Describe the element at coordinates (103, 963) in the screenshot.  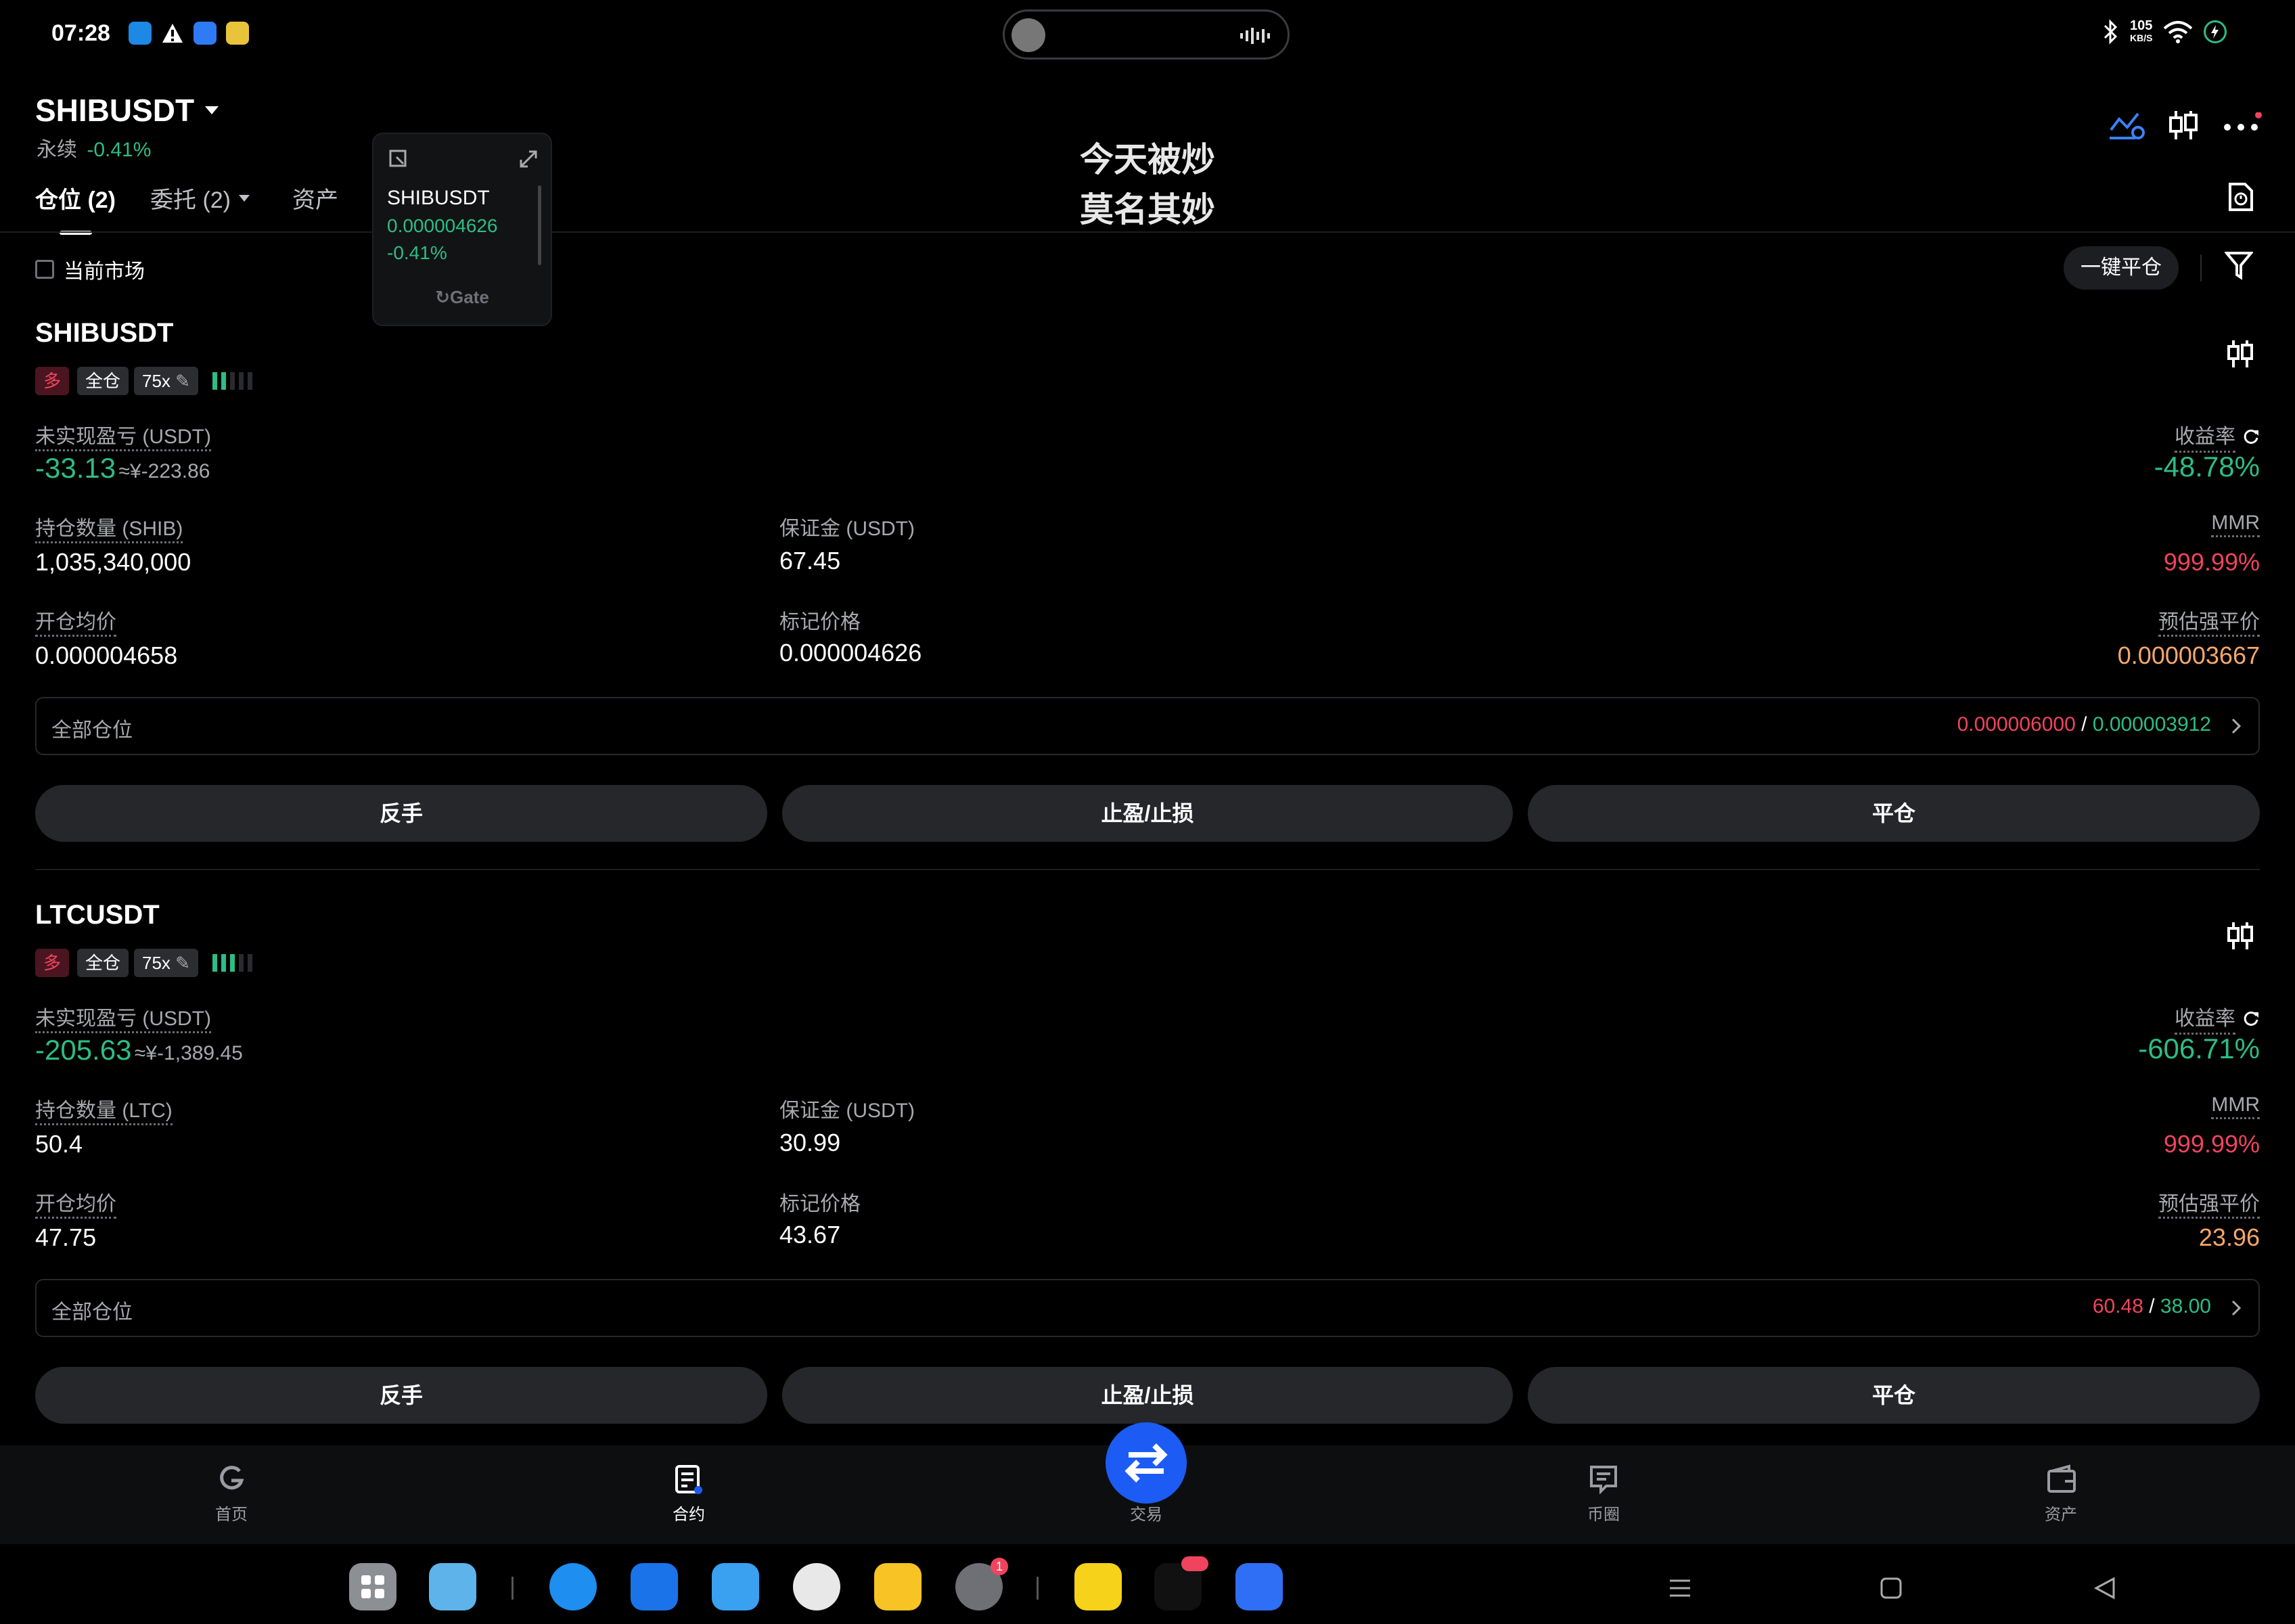
I see `margin-mode-badge: 全仓` at that location.